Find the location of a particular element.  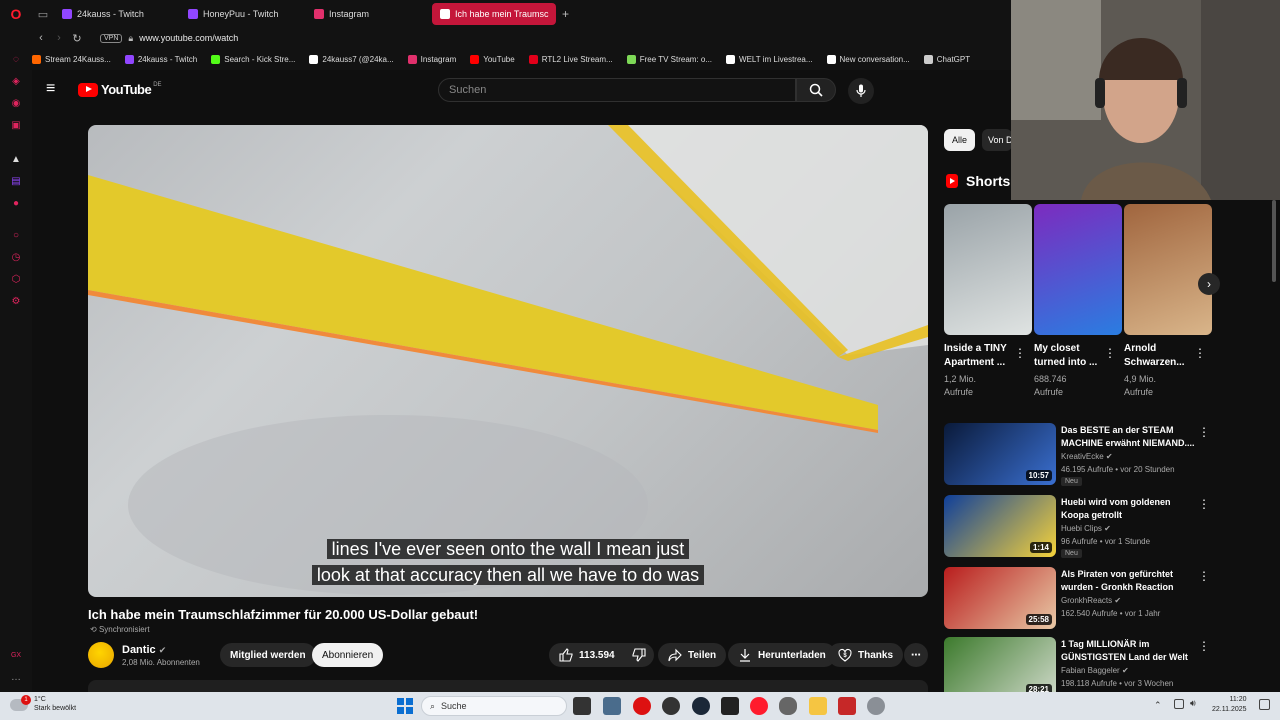

sidebar-app-icon: ● is located at coordinates (16, 204).